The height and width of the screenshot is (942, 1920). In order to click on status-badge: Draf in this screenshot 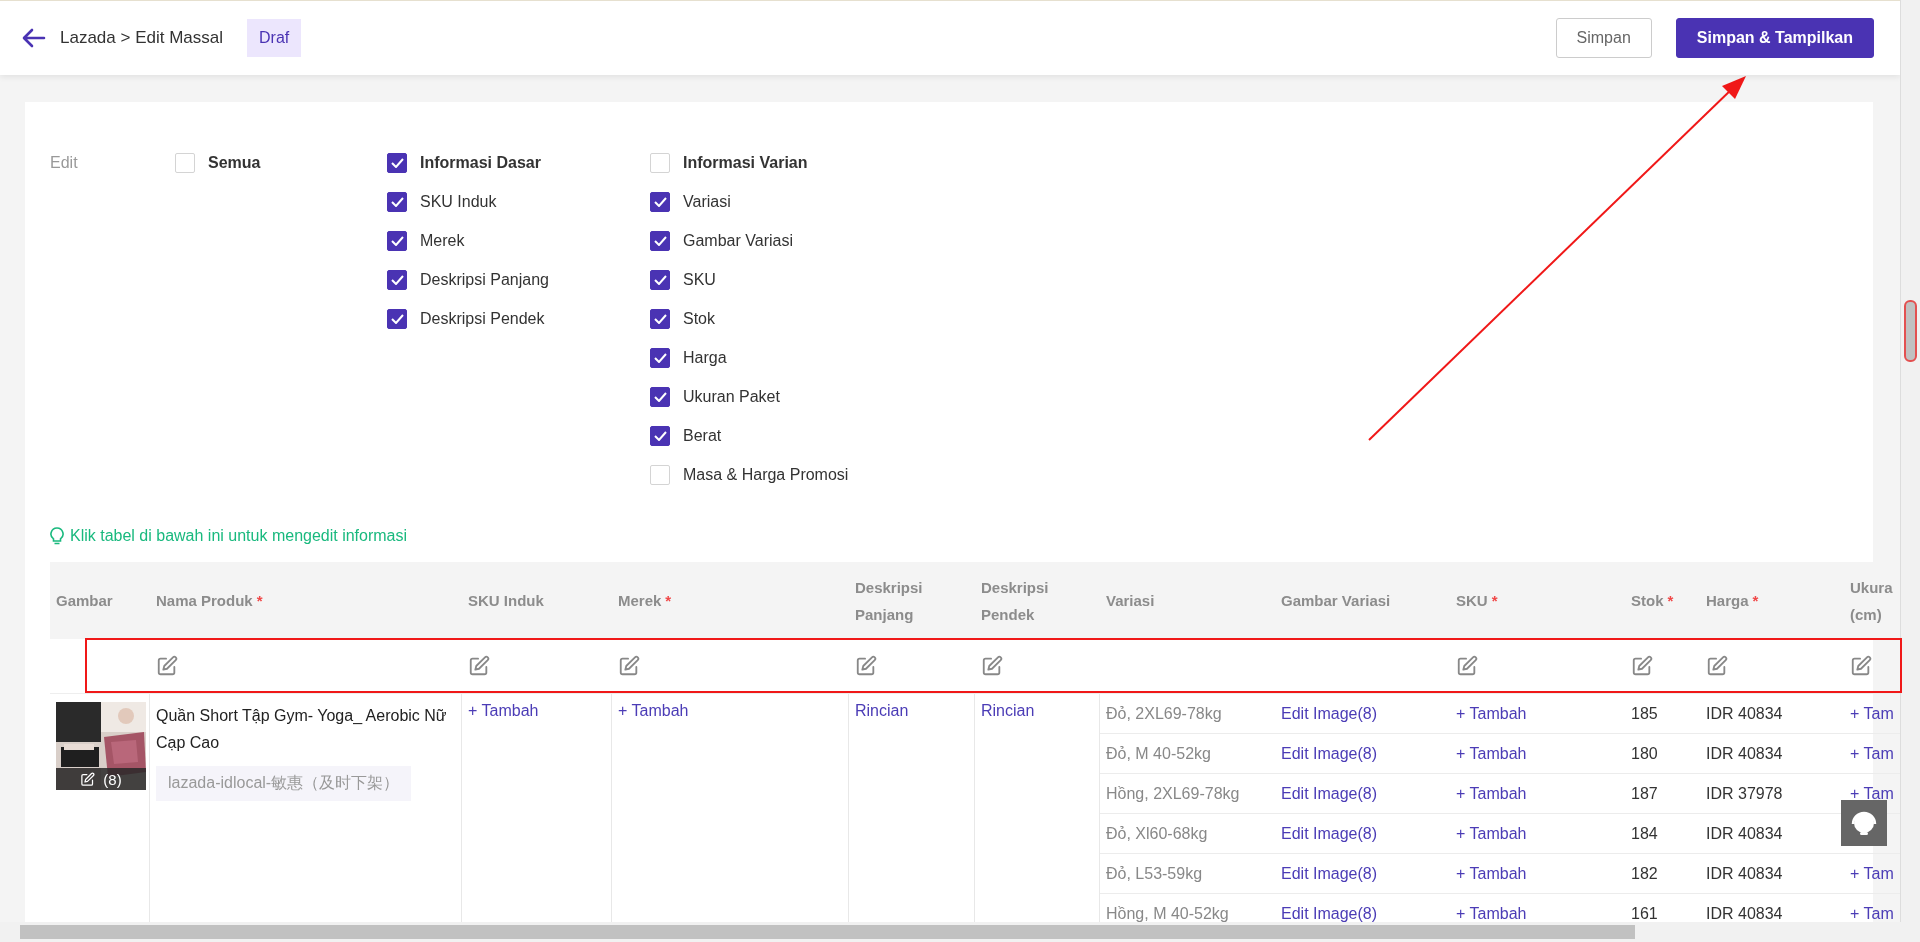, I will do `click(274, 38)`.